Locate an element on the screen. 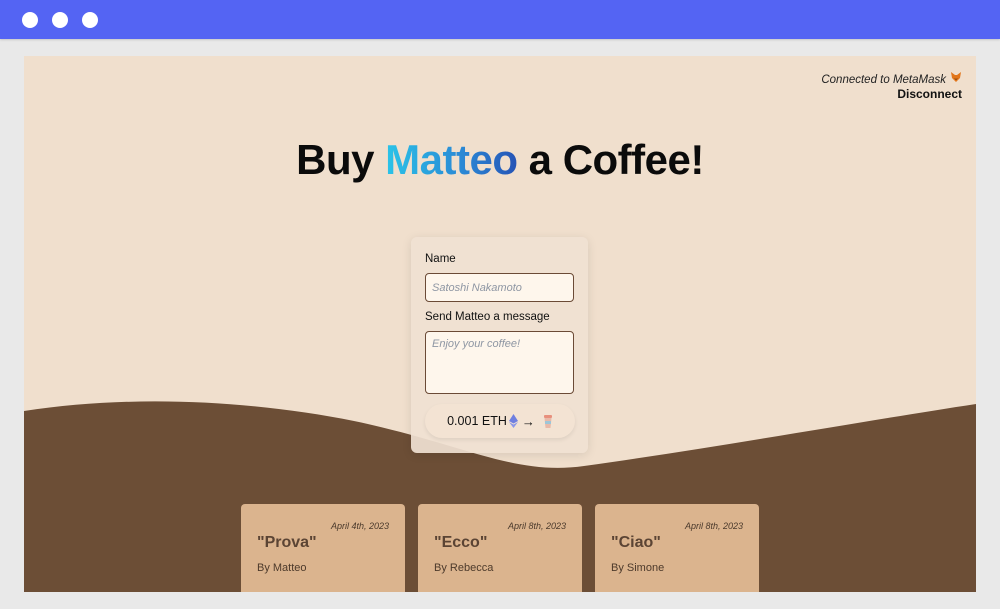 The height and width of the screenshot is (609, 1000). wallet-connection: Connected to MetaMask Disconnect is located at coordinates (891, 87).